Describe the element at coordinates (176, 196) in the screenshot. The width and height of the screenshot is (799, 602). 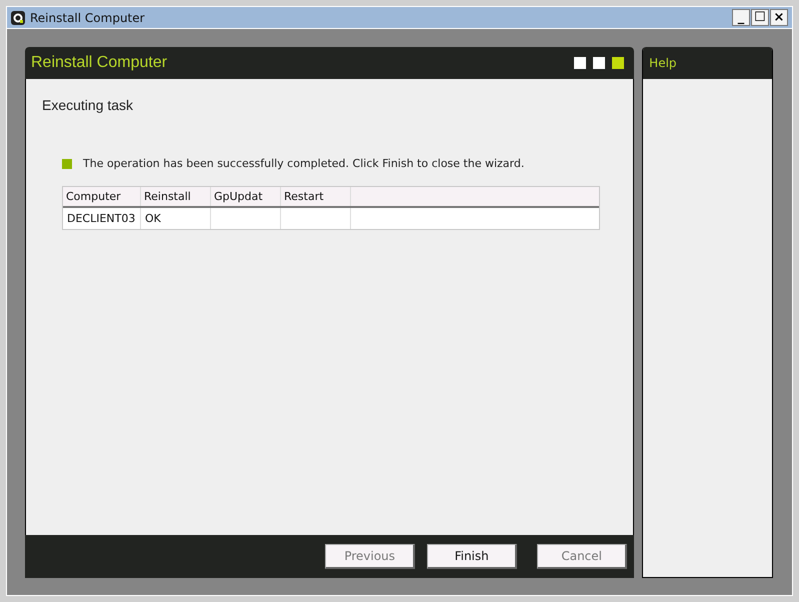
I see `column-header: Reinstall` at that location.